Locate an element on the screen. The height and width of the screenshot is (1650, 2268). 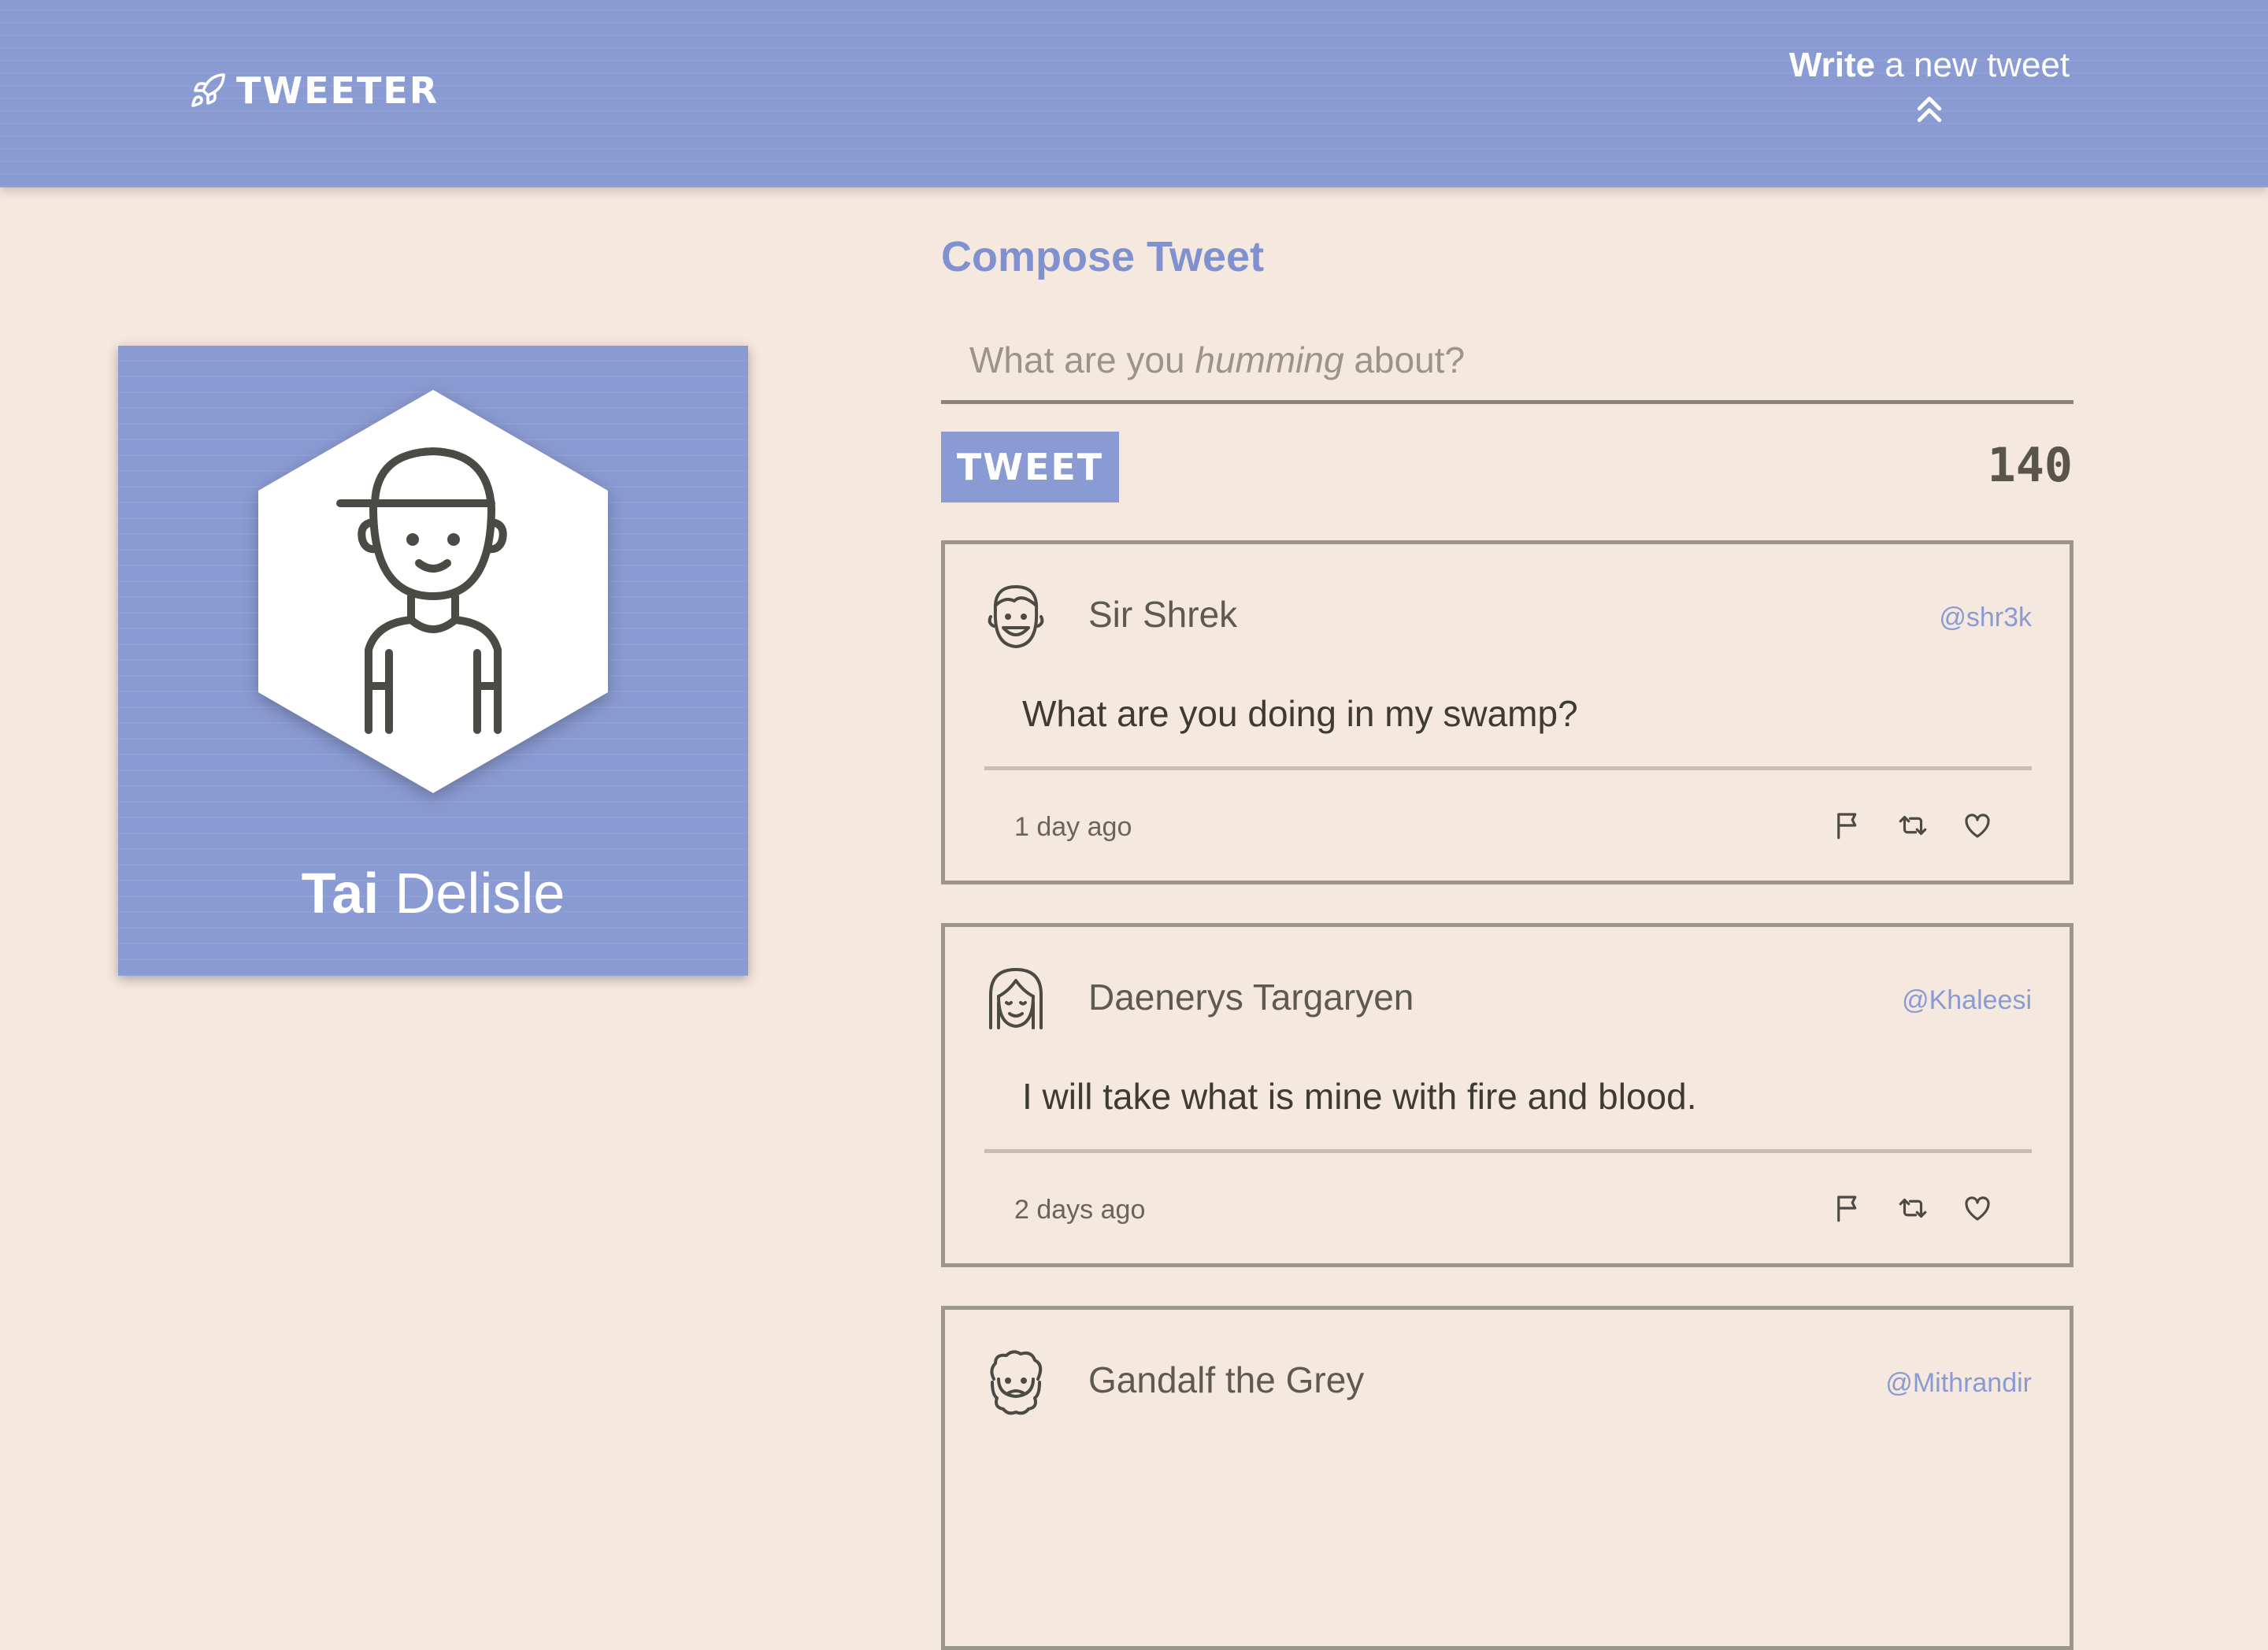
tweet-author-handle: @Mithrandir is located at coordinates (1958, 1384).